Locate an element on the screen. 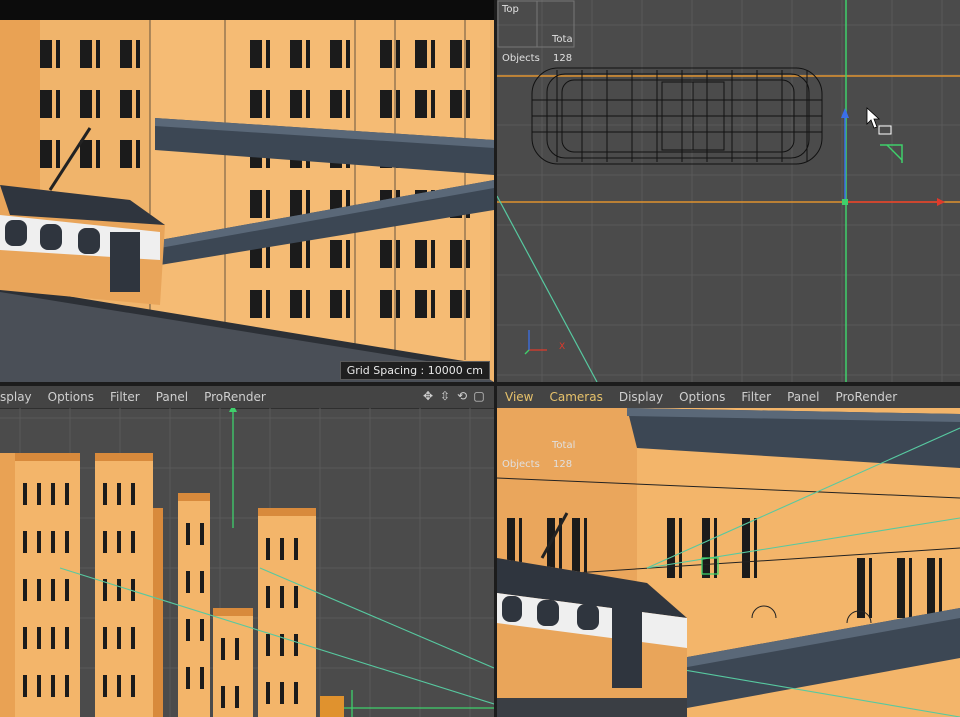  menu-cameras: Cameras is located at coordinates (575, 397).